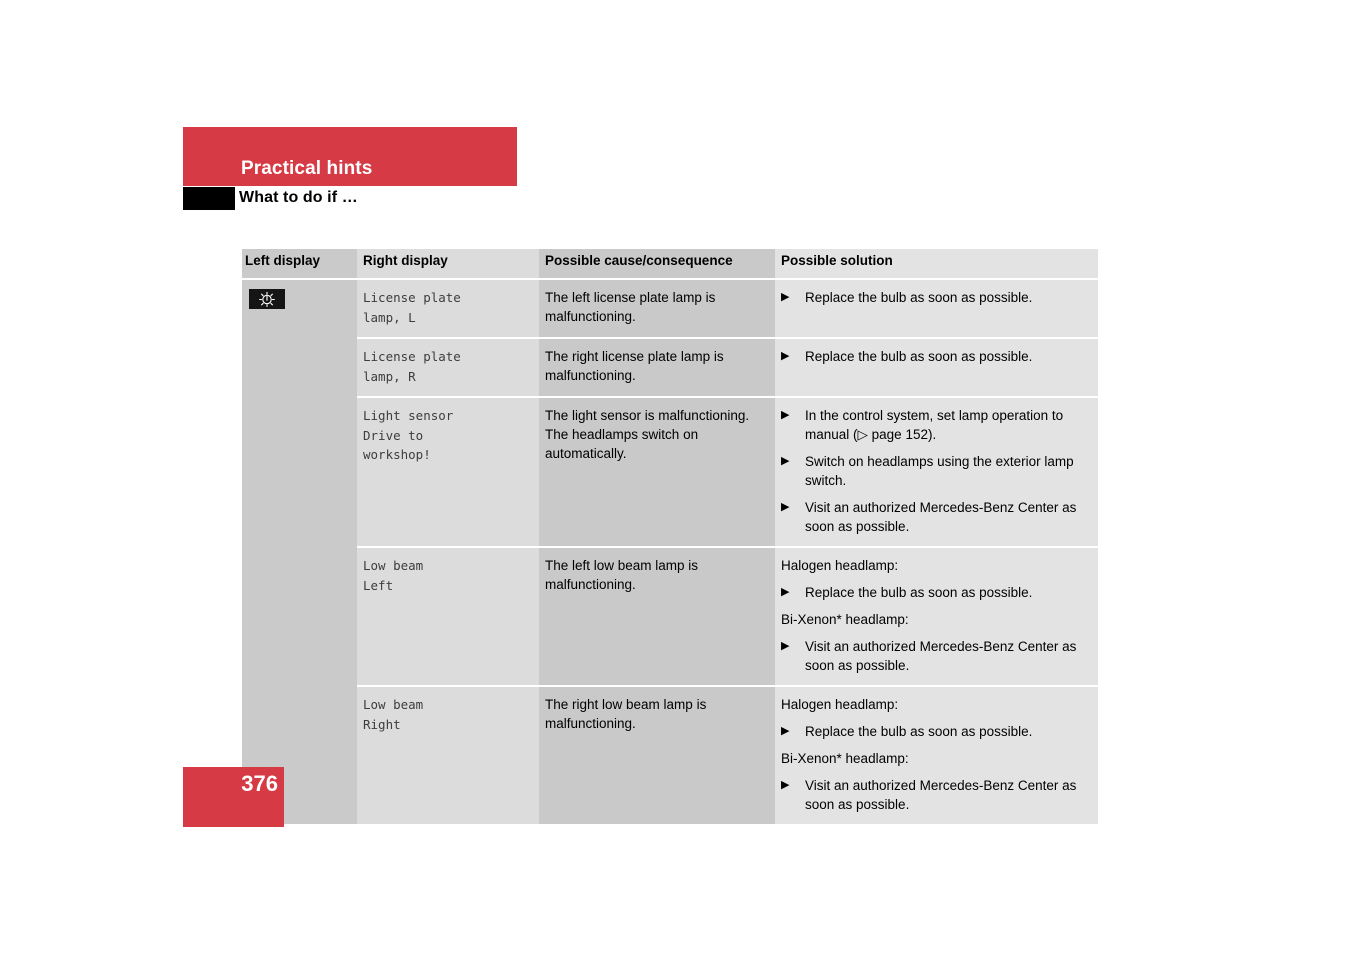  Describe the element at coordinates (448, 471) in the screenshot. I see `cell-right-display: Light sensor Drive to workshop!` at that location.